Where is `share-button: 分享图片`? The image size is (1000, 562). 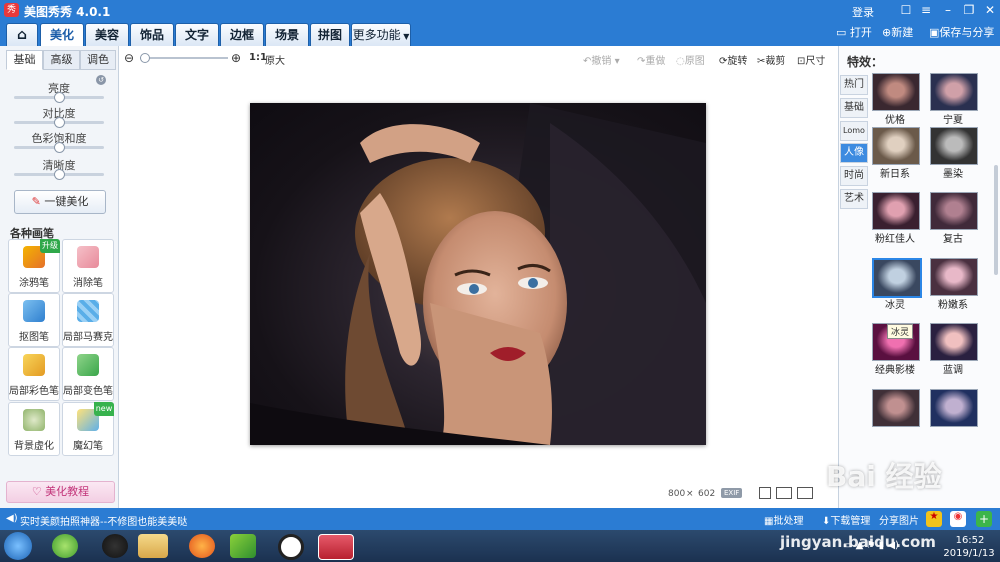
share-button: 分享图片 is located at coordinates (899, 519).